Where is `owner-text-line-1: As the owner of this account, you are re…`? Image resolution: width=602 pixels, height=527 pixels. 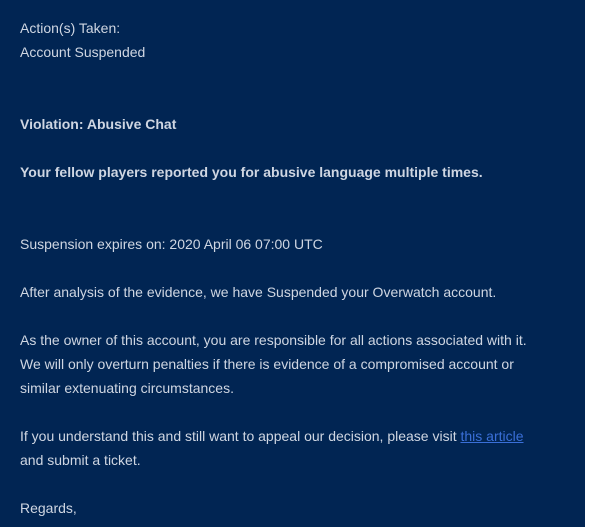 owner-text-line-1: As the owner of this account, you are re… is located at coordinates (273, 340).